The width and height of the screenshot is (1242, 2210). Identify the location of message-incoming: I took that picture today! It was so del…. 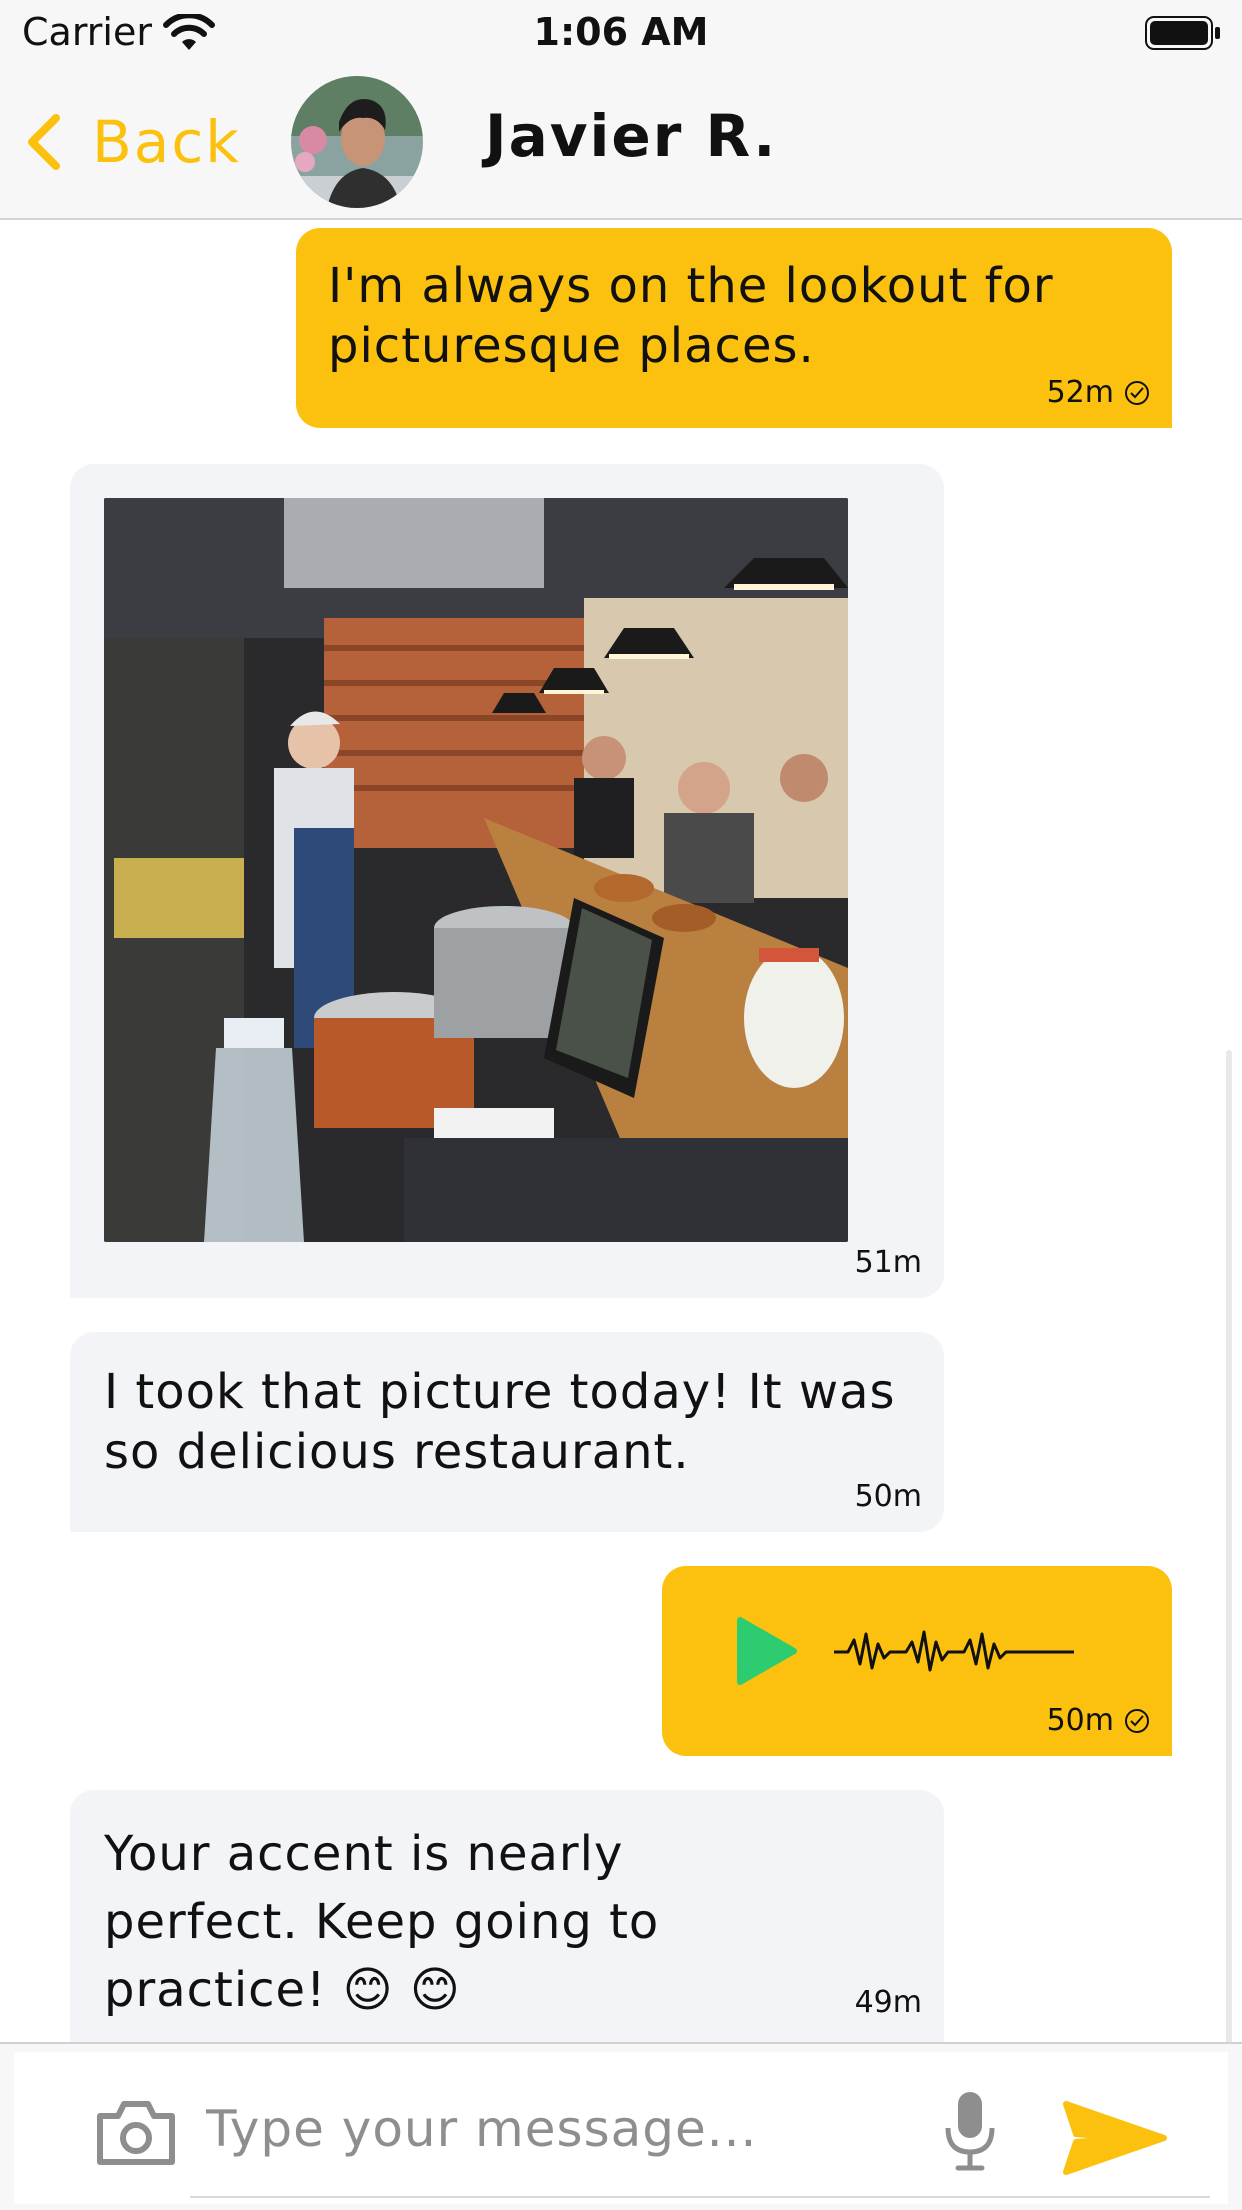
(507, 1432).